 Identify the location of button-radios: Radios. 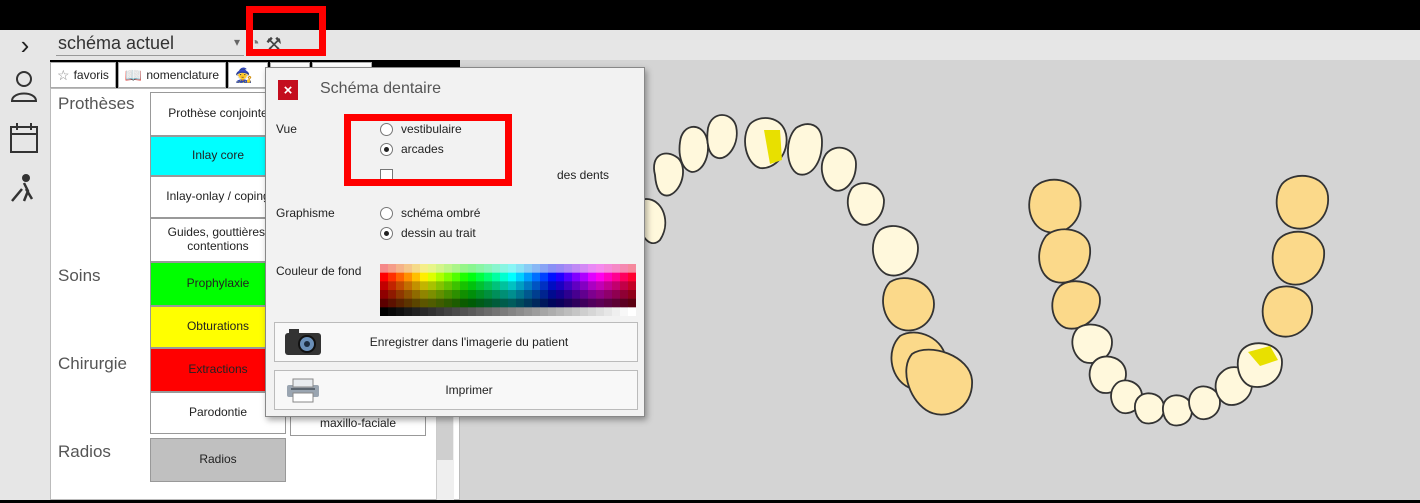
(218, 460).